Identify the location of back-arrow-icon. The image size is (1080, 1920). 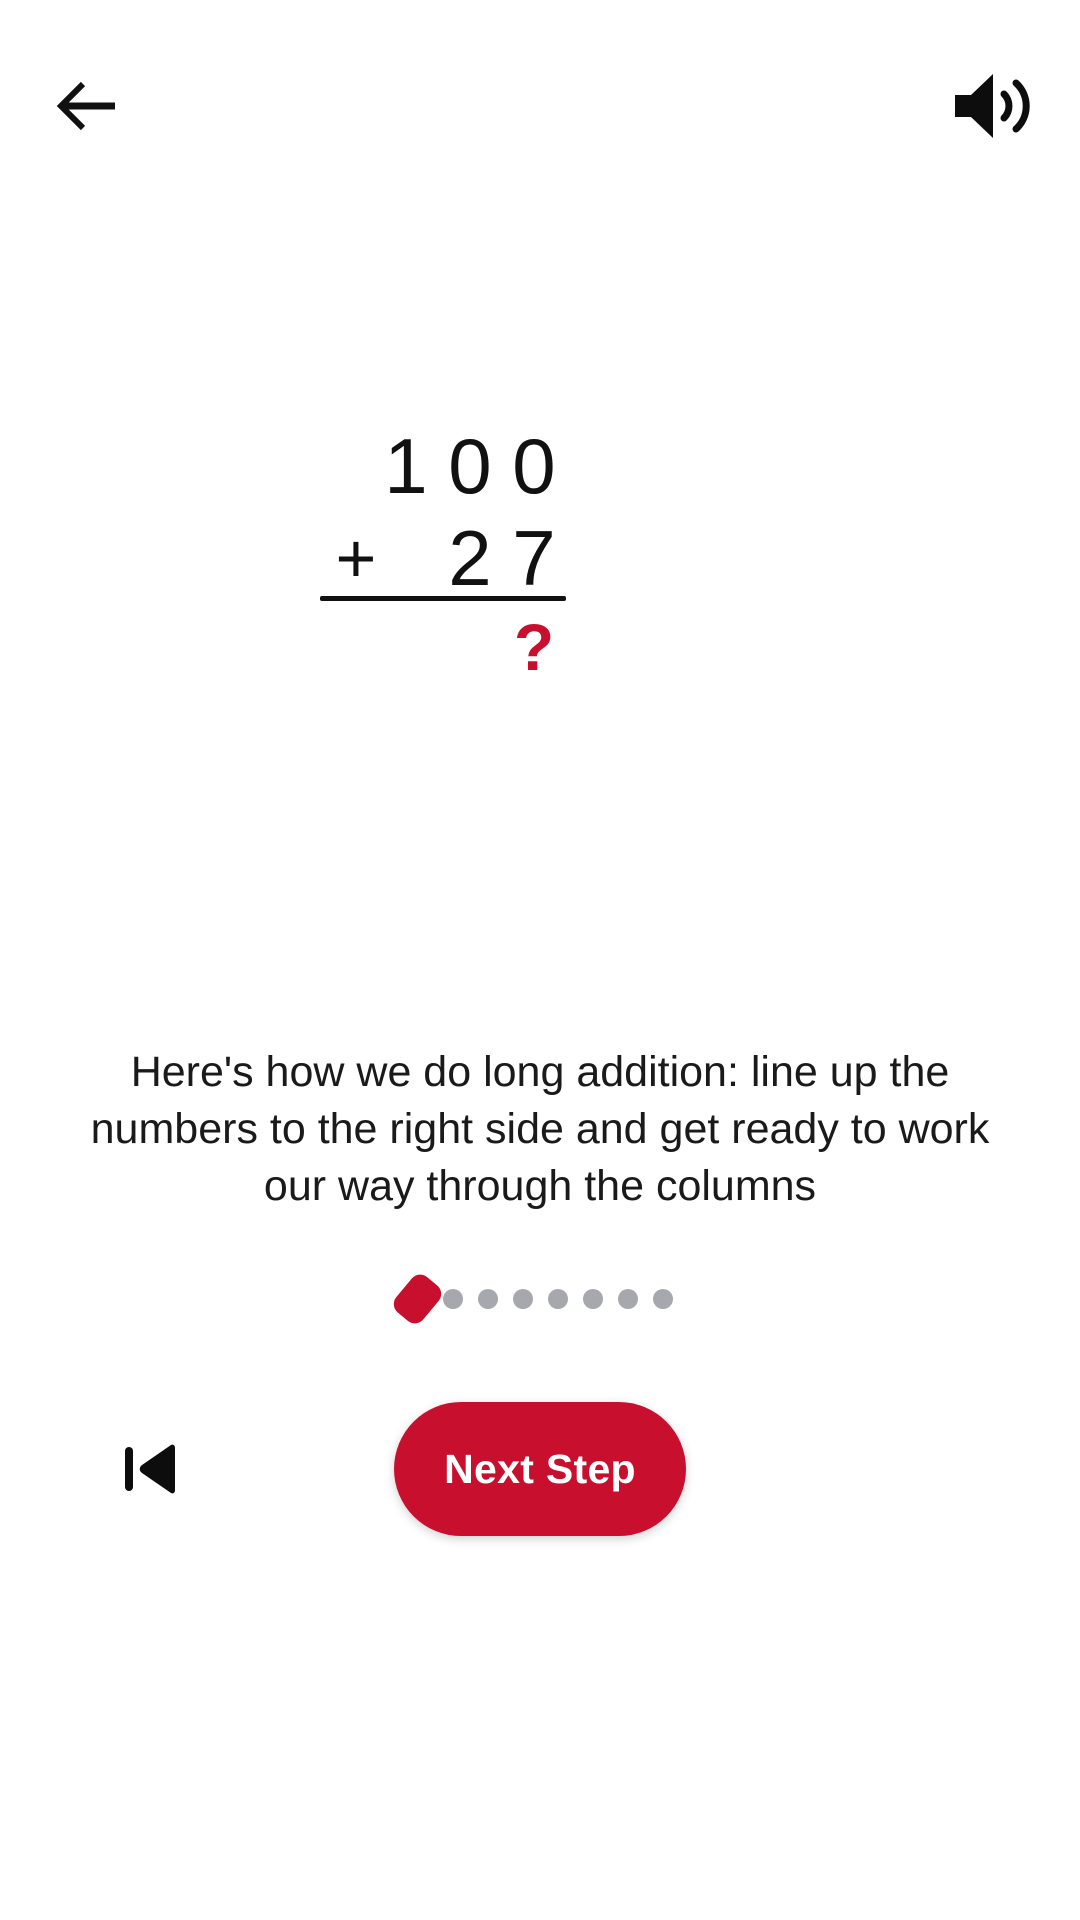
(87, 108).